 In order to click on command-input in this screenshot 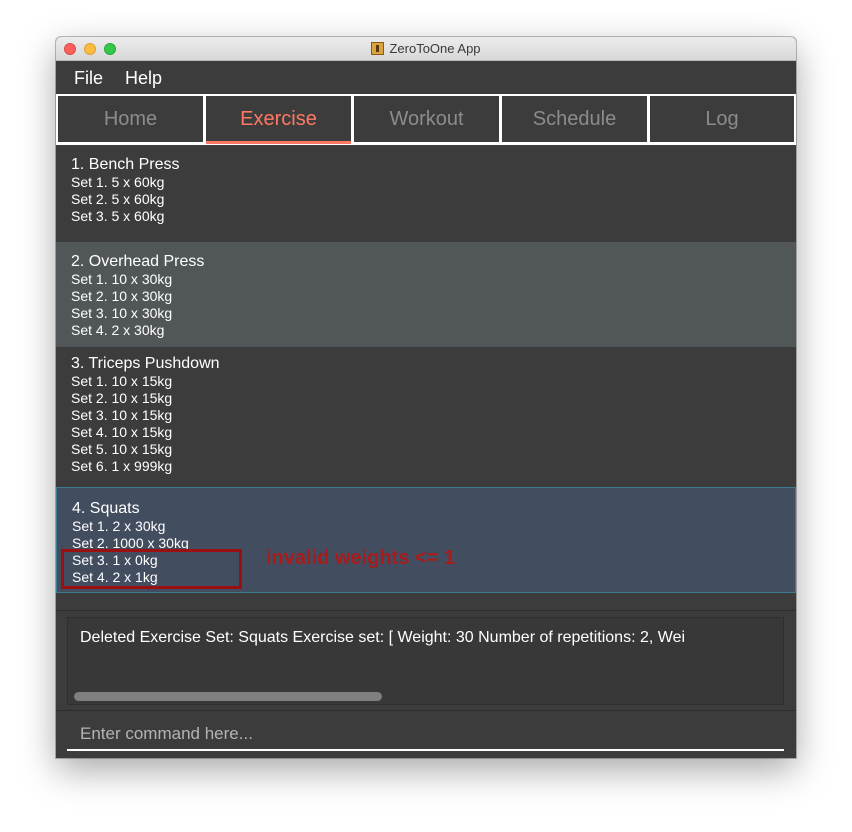, I will do `click(425, 735)`.